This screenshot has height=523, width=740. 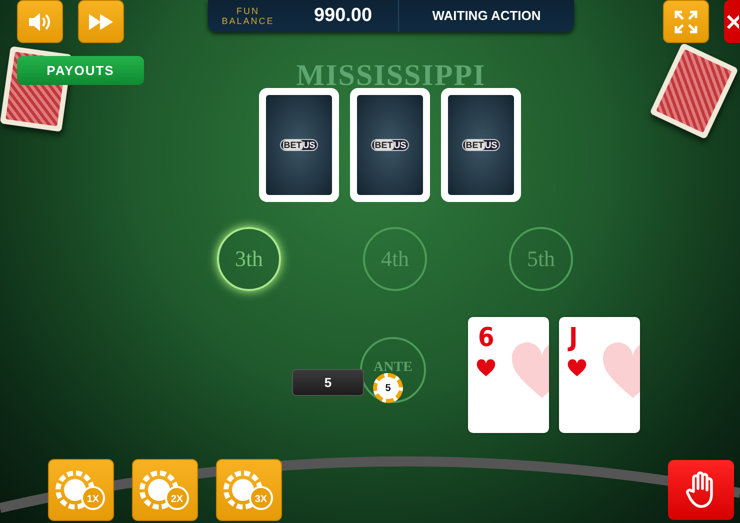 I want to click on fullscreen-button, so click(x=686, y=21).